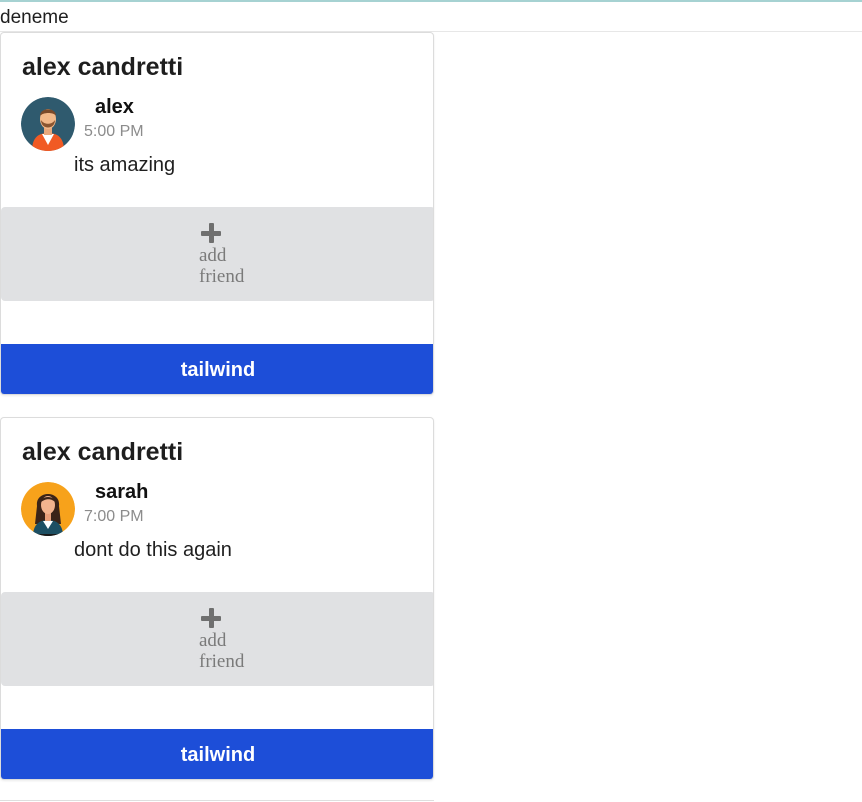 This screenshot has width=862, height=802. I want to click on post-author: sarah, so click(122, 492).